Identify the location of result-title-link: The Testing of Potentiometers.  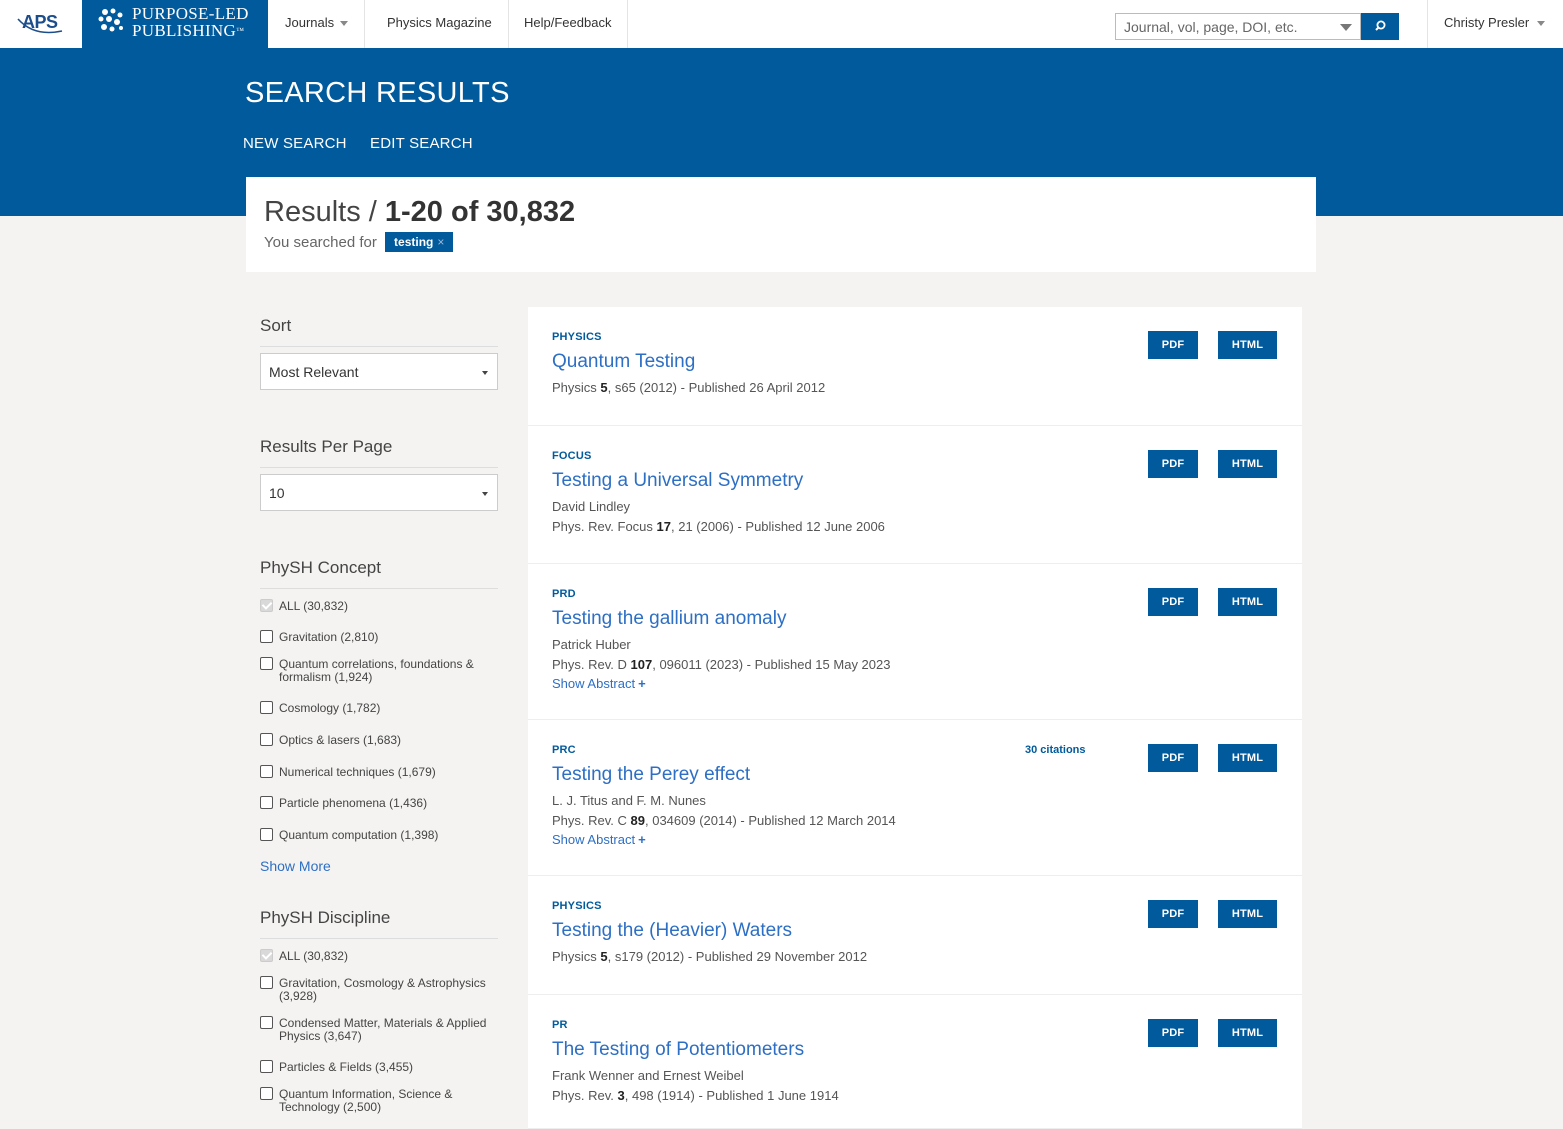
(678, 1050).